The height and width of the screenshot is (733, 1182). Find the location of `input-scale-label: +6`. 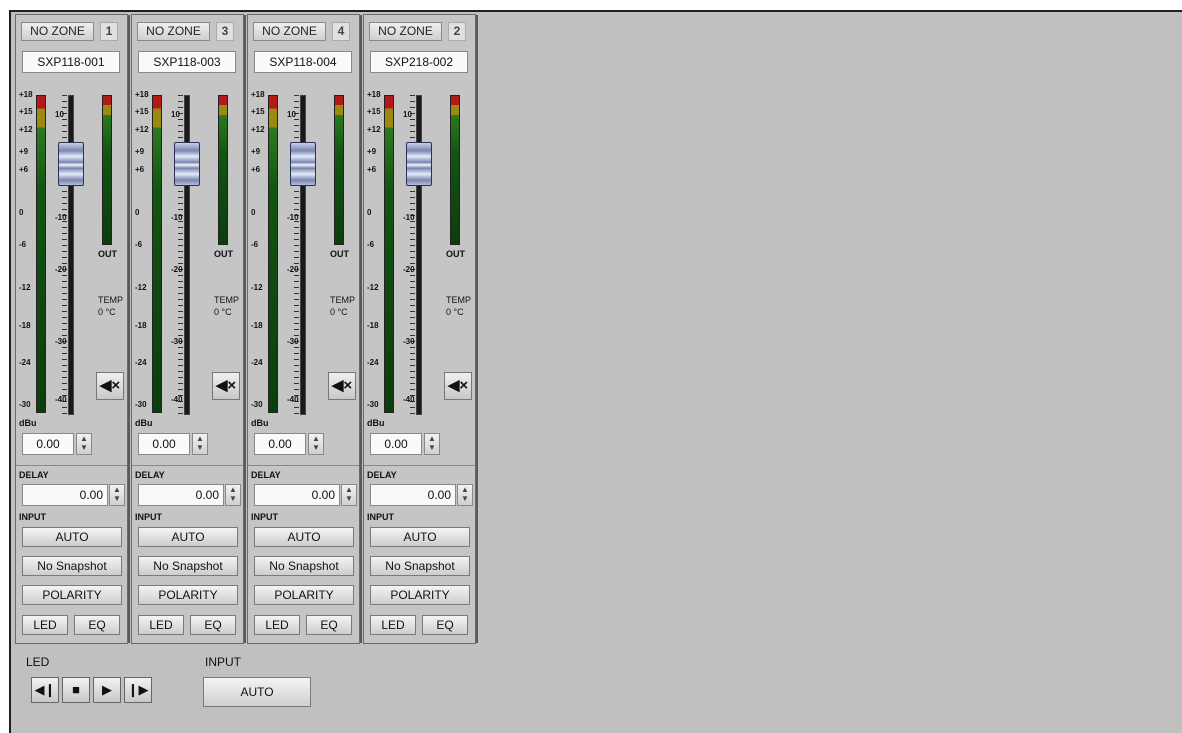

input-scale-label: +6 is located at coordinates (256, 169).